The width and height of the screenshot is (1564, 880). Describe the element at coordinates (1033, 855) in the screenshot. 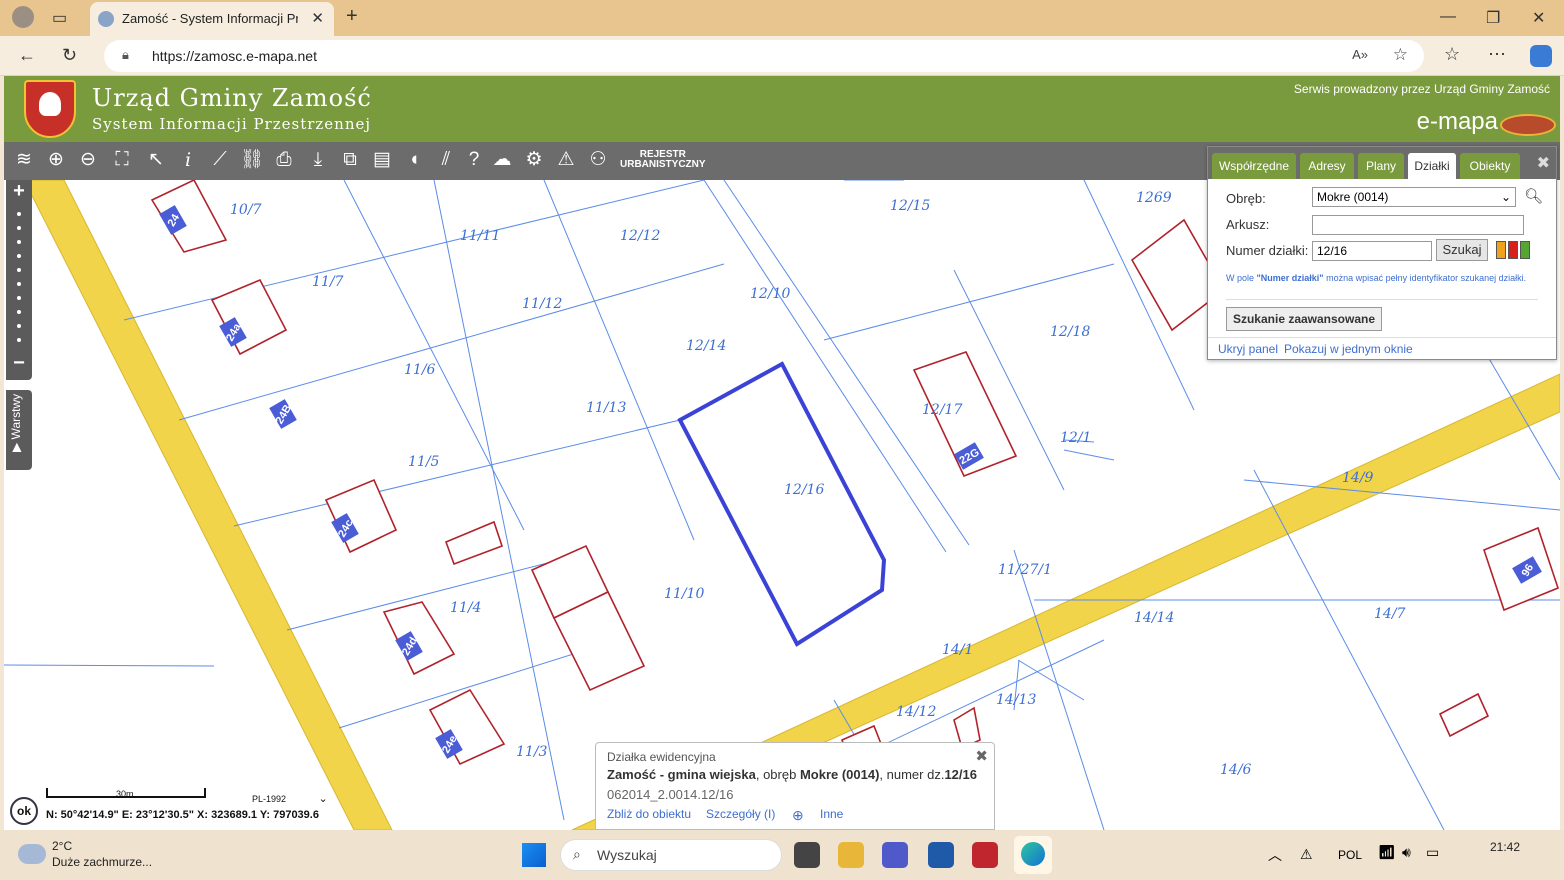

I see `edge-active-icon` at that location.